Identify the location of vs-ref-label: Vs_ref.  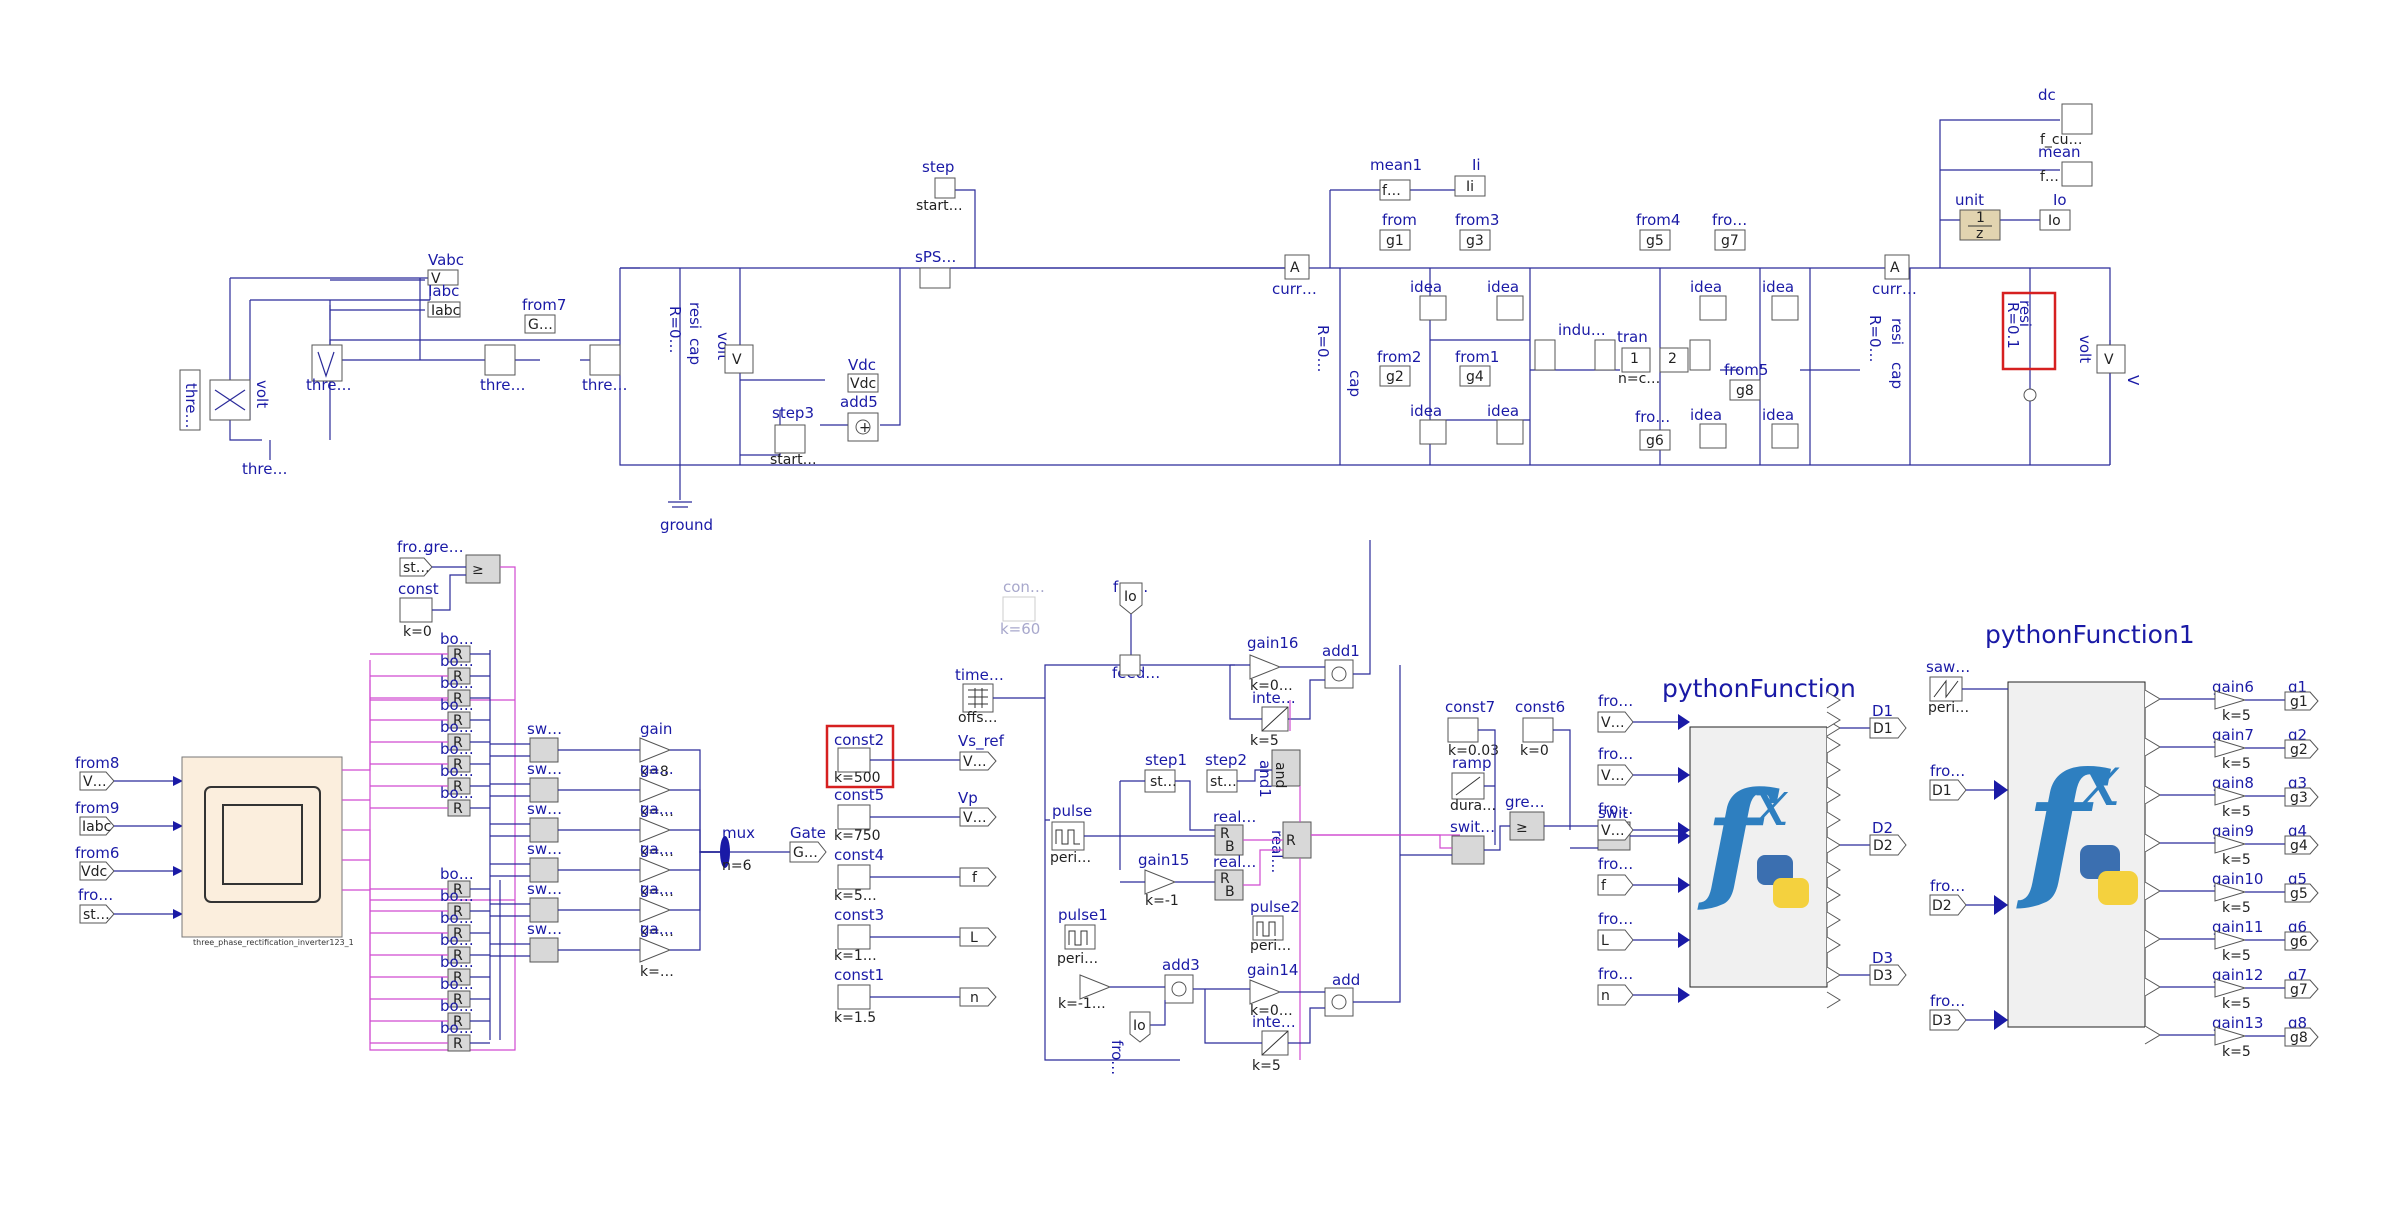
(981, 741).